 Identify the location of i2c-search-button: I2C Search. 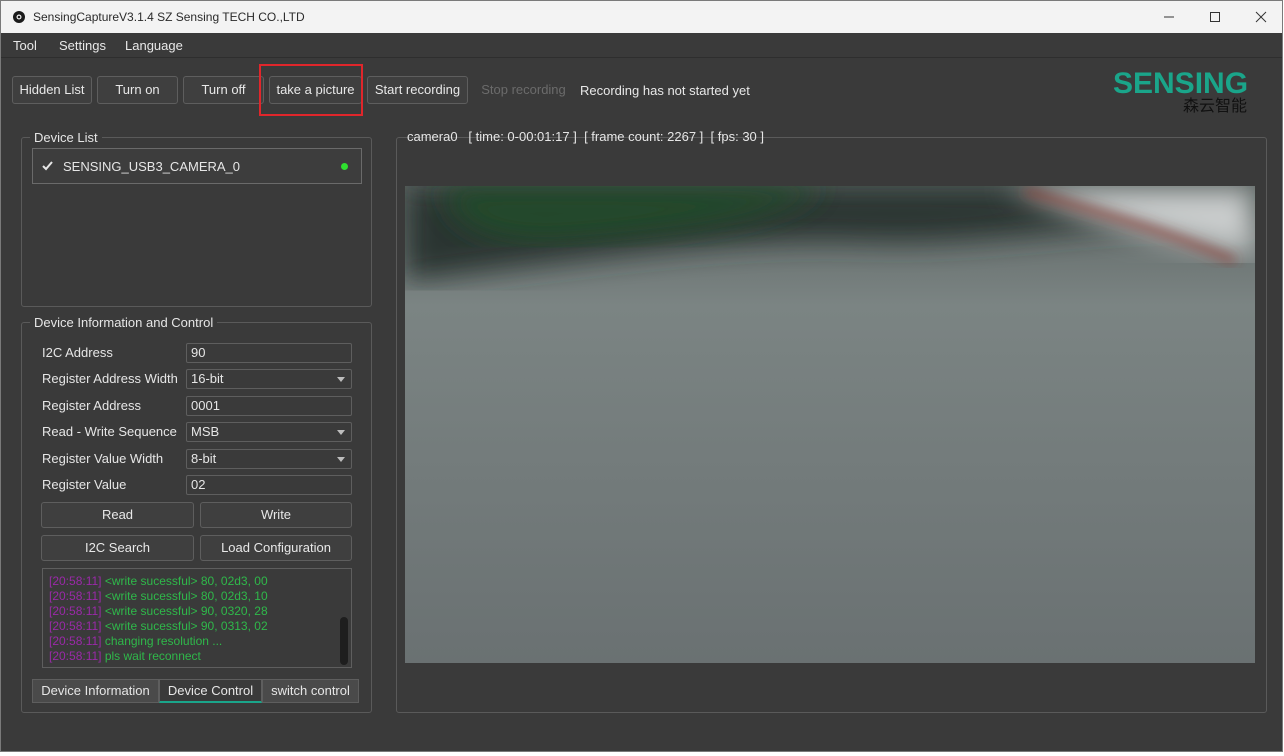
(117, 548).